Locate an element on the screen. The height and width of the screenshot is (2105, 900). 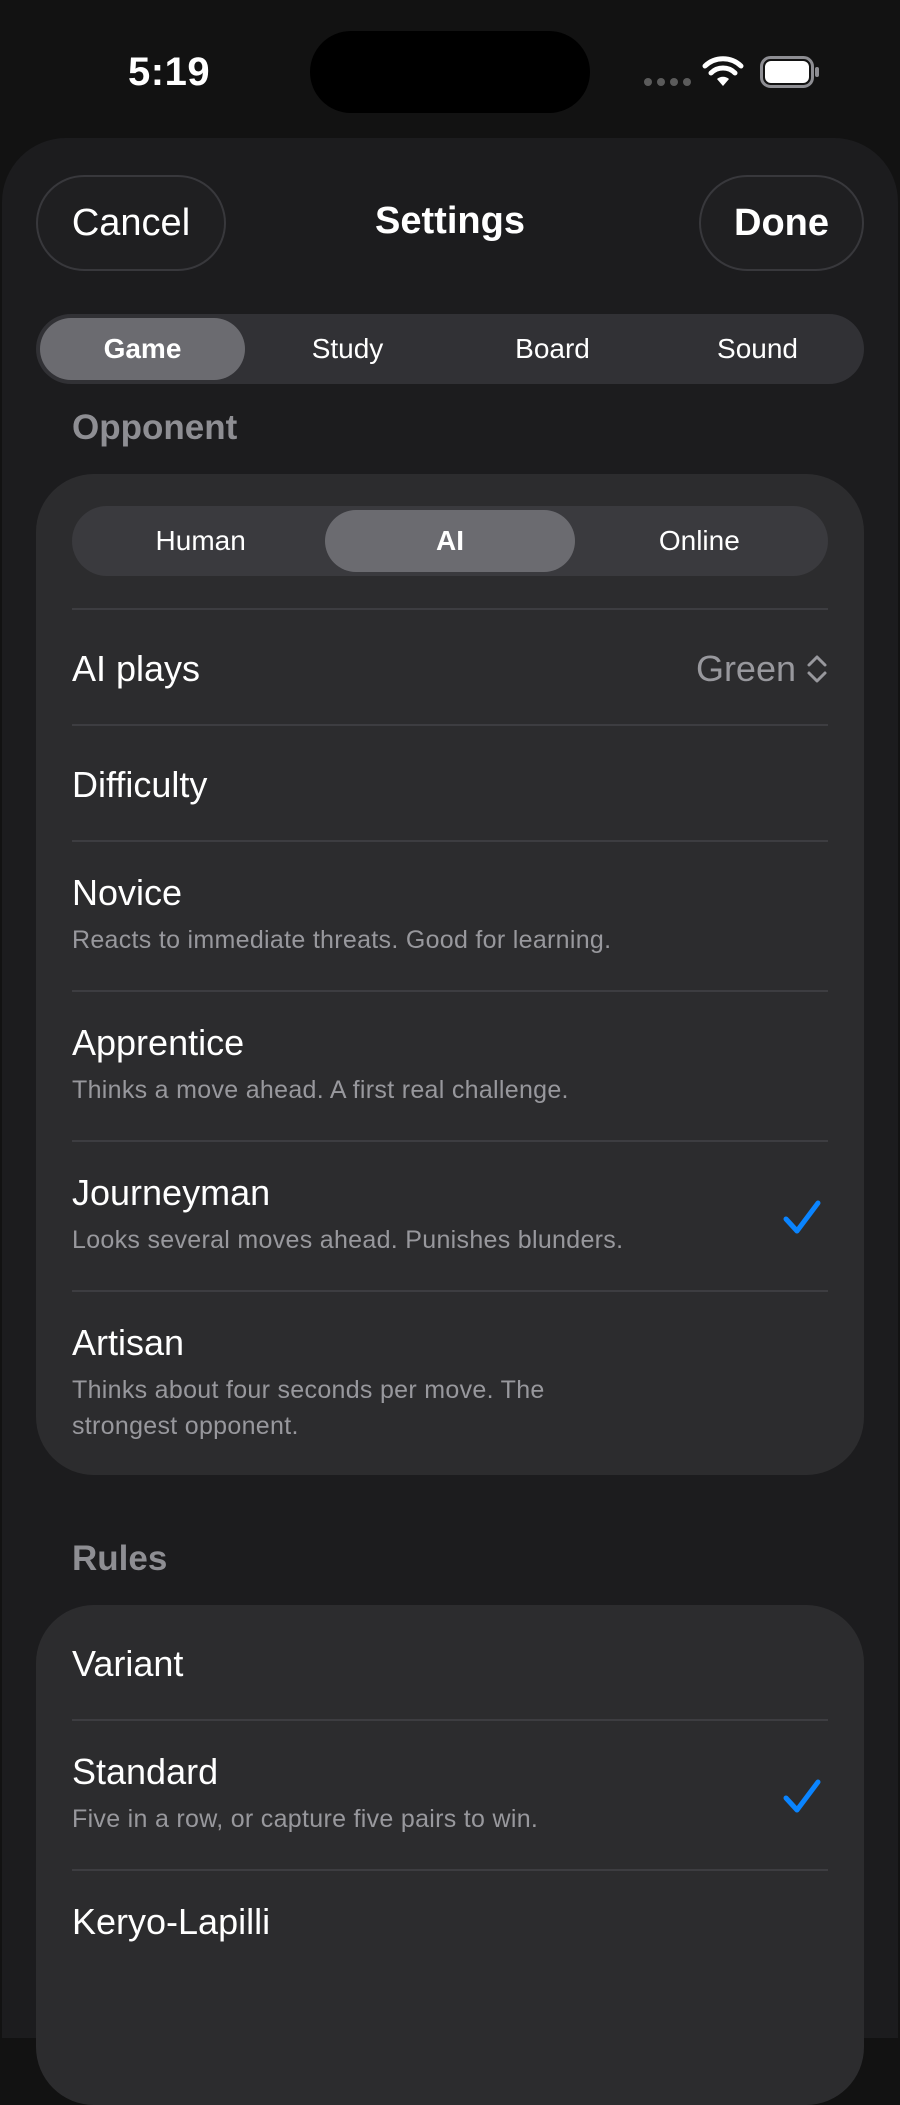
ai-plays-picker: Green is located at coordinates (762, 669).